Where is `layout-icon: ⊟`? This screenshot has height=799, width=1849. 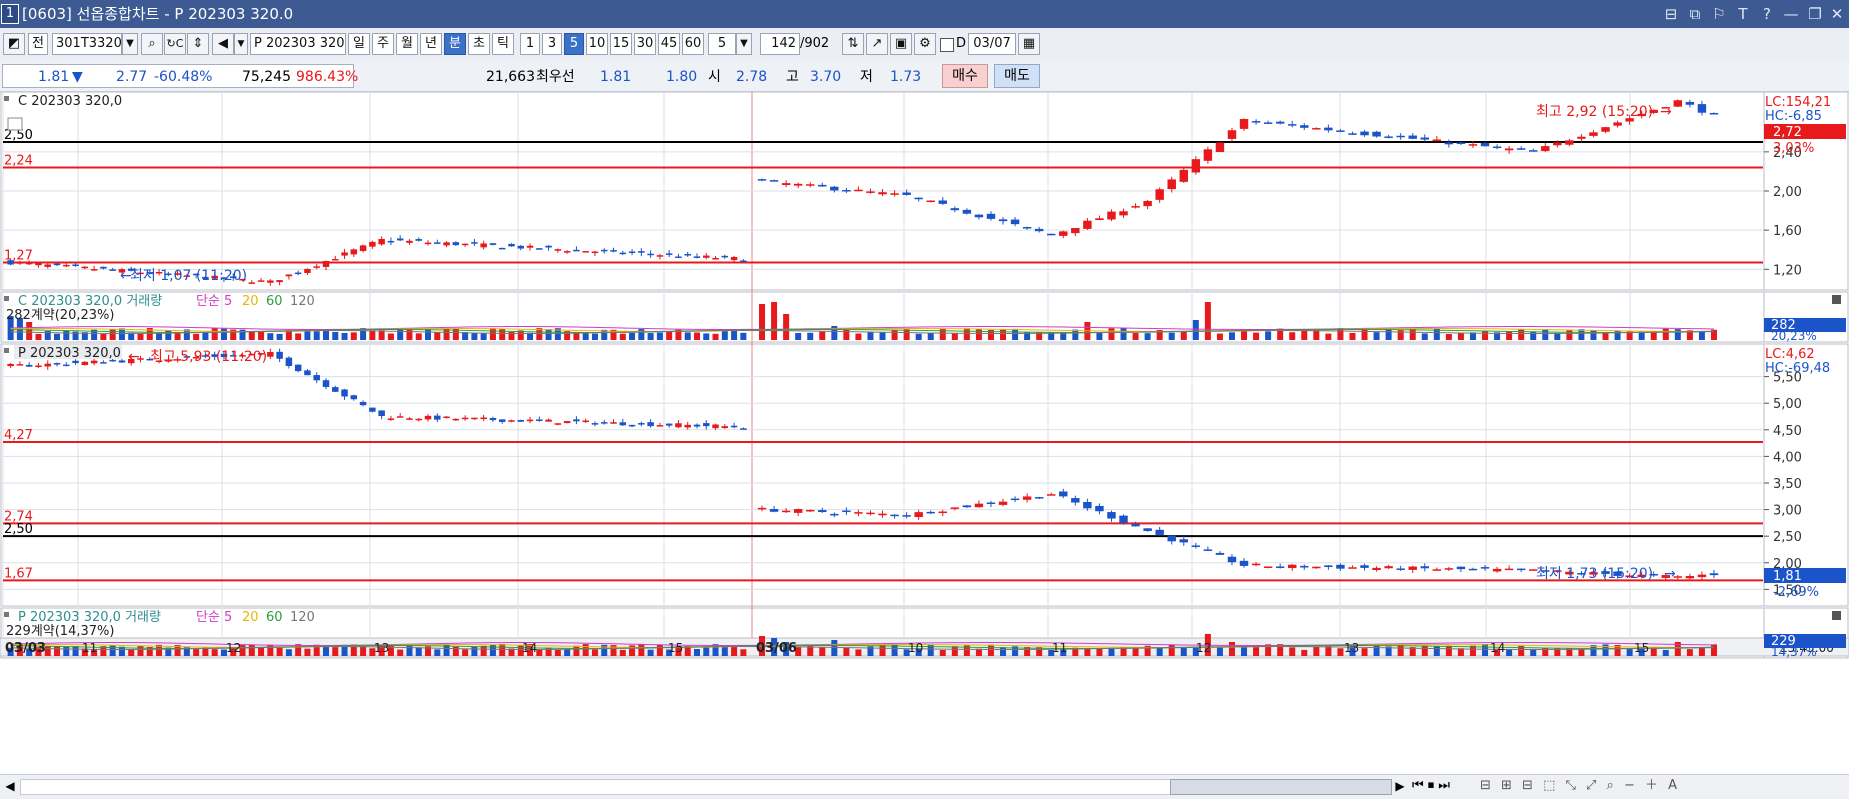
layout-icon: ⊟ is located at coordinates (1671, 14).